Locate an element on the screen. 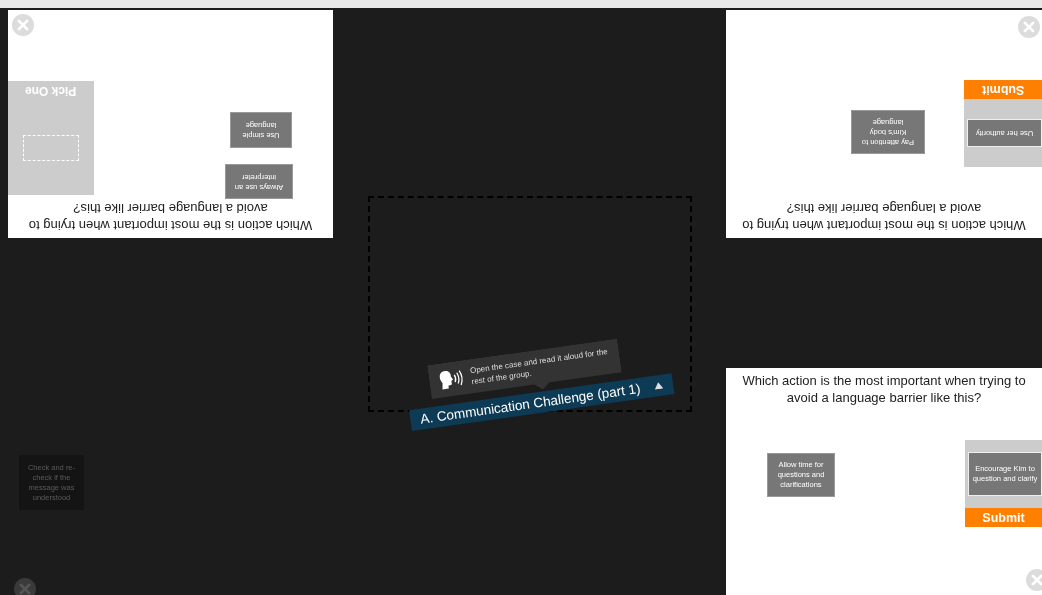 This screenshot has width=1042, height=595. speaking-head-icon is located at coordinates (451, 379).